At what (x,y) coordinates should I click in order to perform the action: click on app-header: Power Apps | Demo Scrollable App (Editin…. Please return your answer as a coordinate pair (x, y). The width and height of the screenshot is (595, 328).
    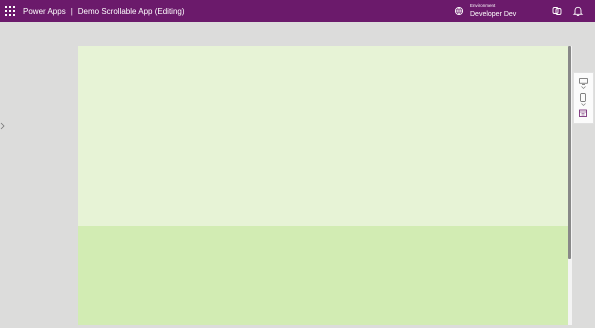
    Looking at the image, I should click on (297, 11).